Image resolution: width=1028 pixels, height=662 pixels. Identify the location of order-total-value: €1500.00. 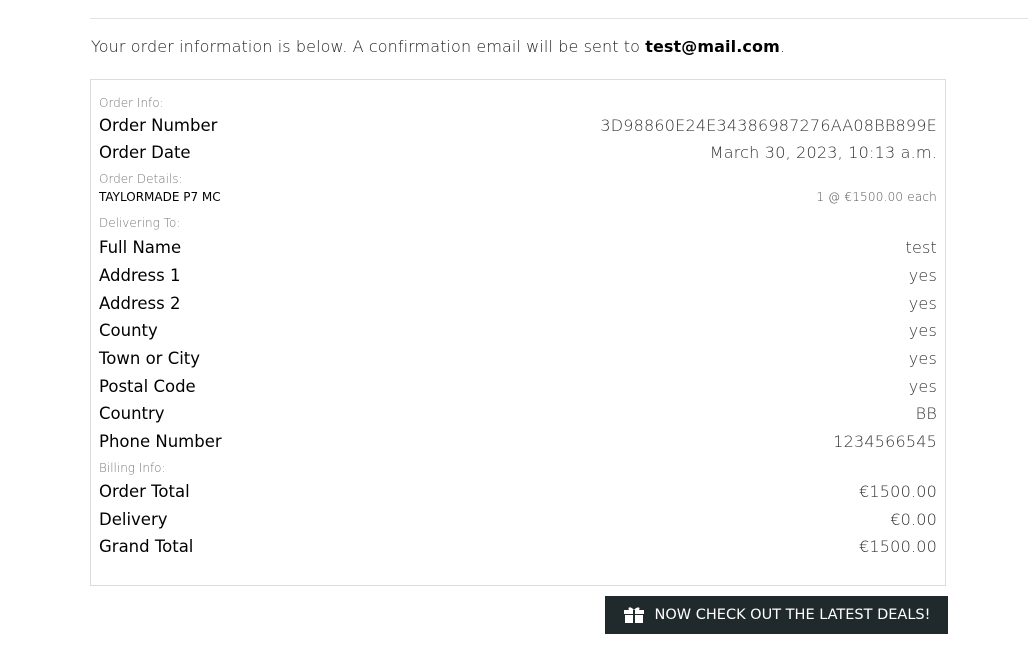
(898, 491).